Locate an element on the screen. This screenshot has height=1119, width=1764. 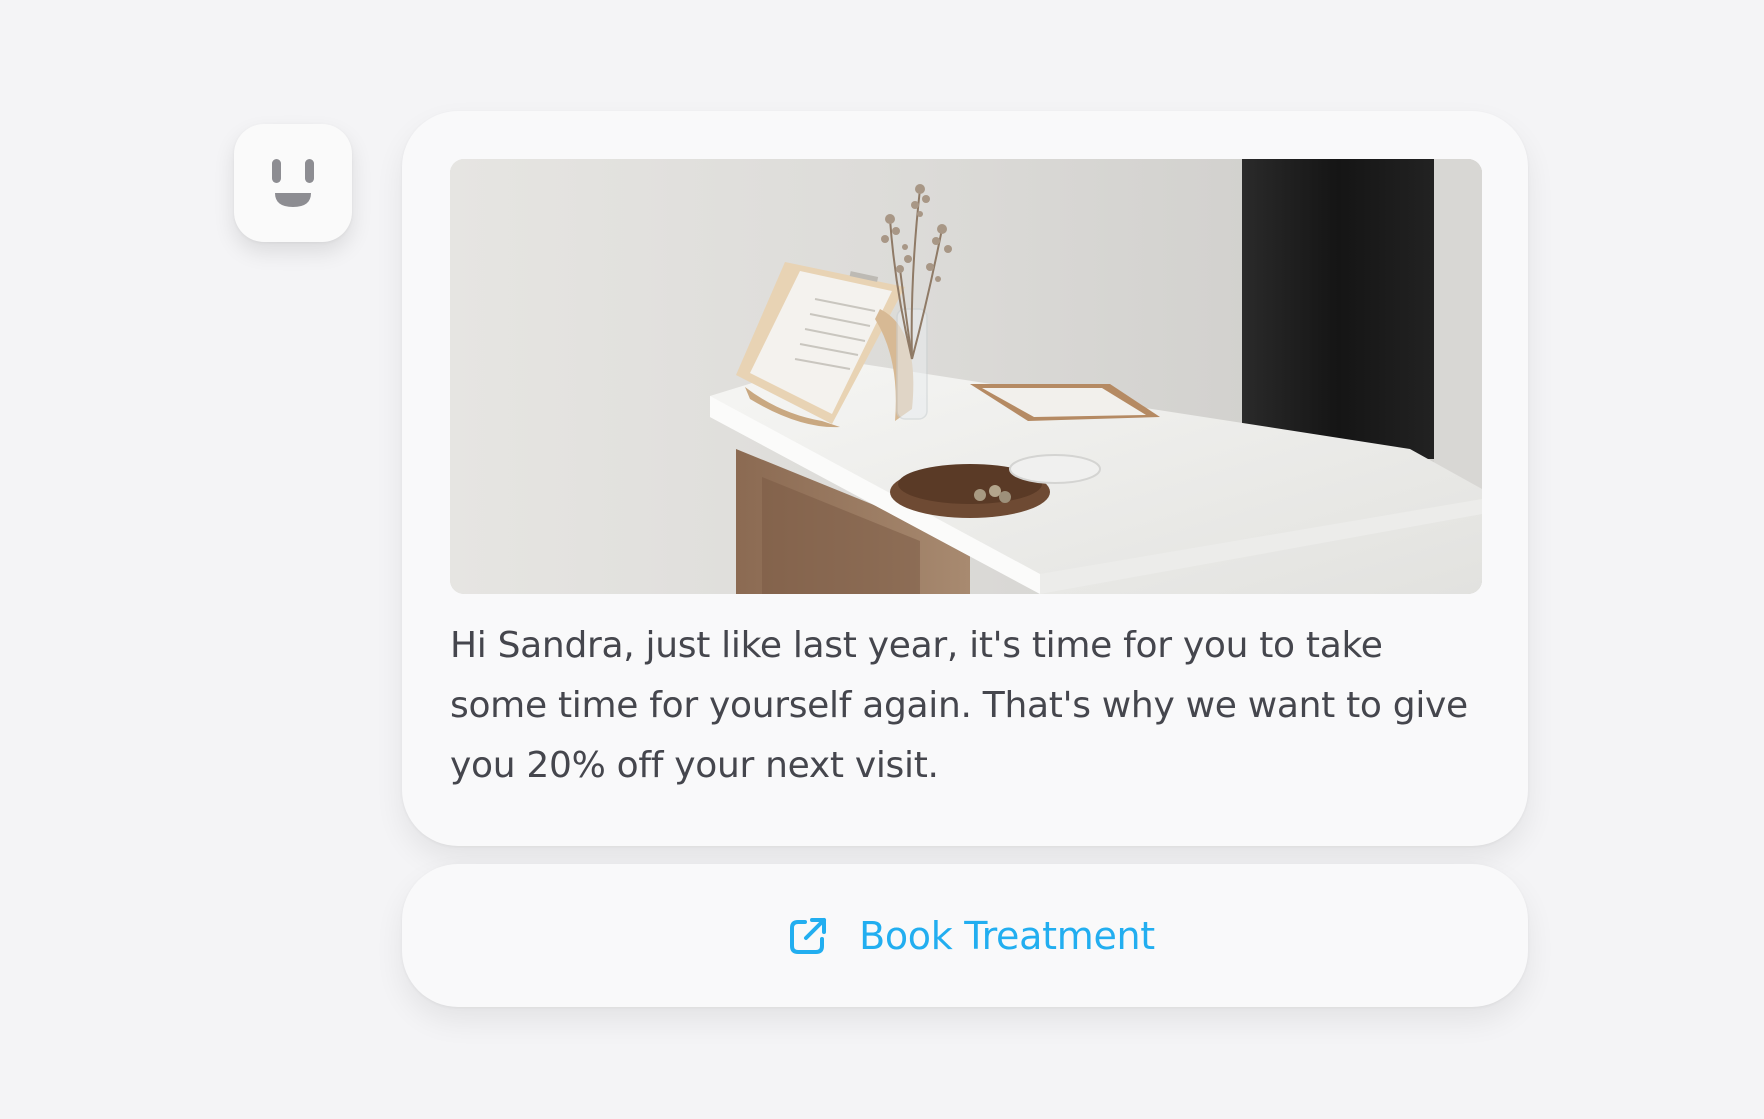
book-treatment-label: Book Treatment is located at coordinates (1007, 935).